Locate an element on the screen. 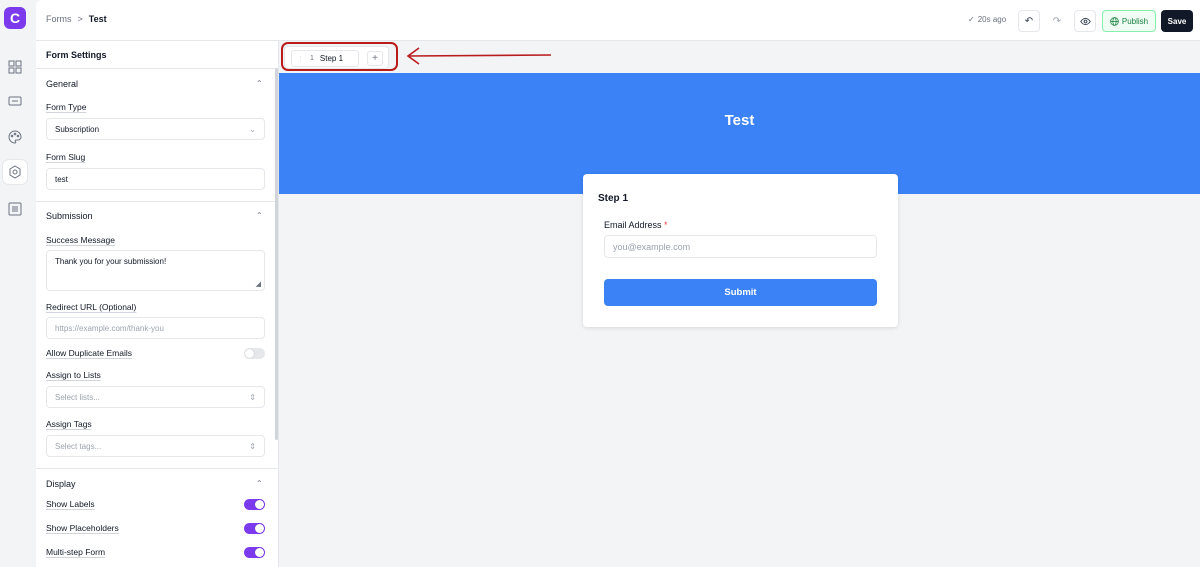 This screenshot has height=567, width=1200. resize-handle-icon: ◢ is located at coordinates (258, 284).